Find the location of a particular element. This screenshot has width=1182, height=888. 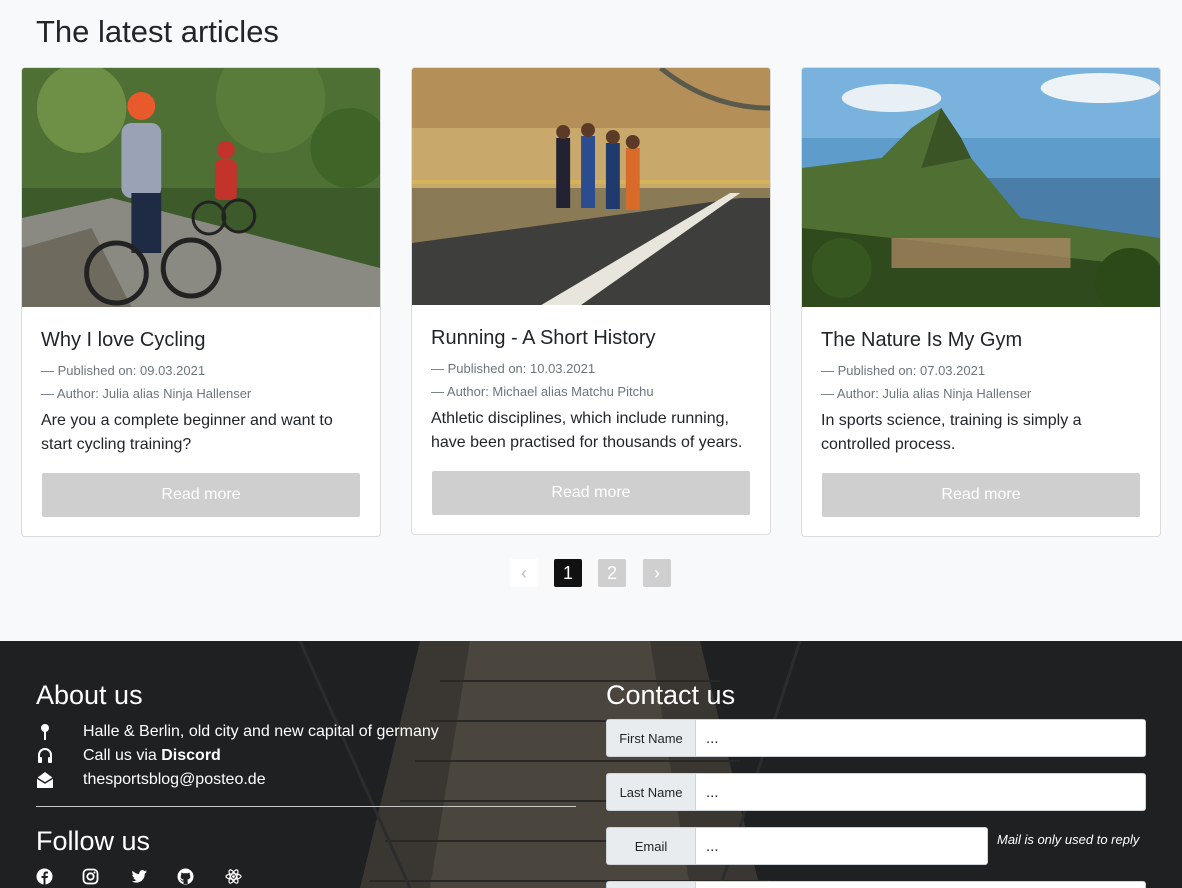

section-title: The latest articles is located at coordinates (157, 31).